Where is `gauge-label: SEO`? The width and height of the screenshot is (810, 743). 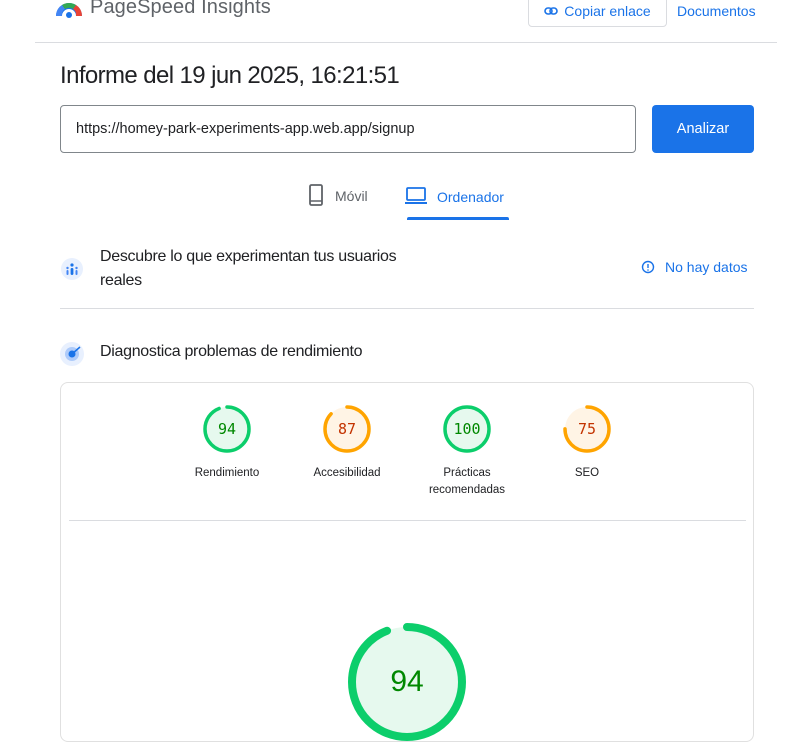 gauge-label: SEO is located at coordinates (587, 473).